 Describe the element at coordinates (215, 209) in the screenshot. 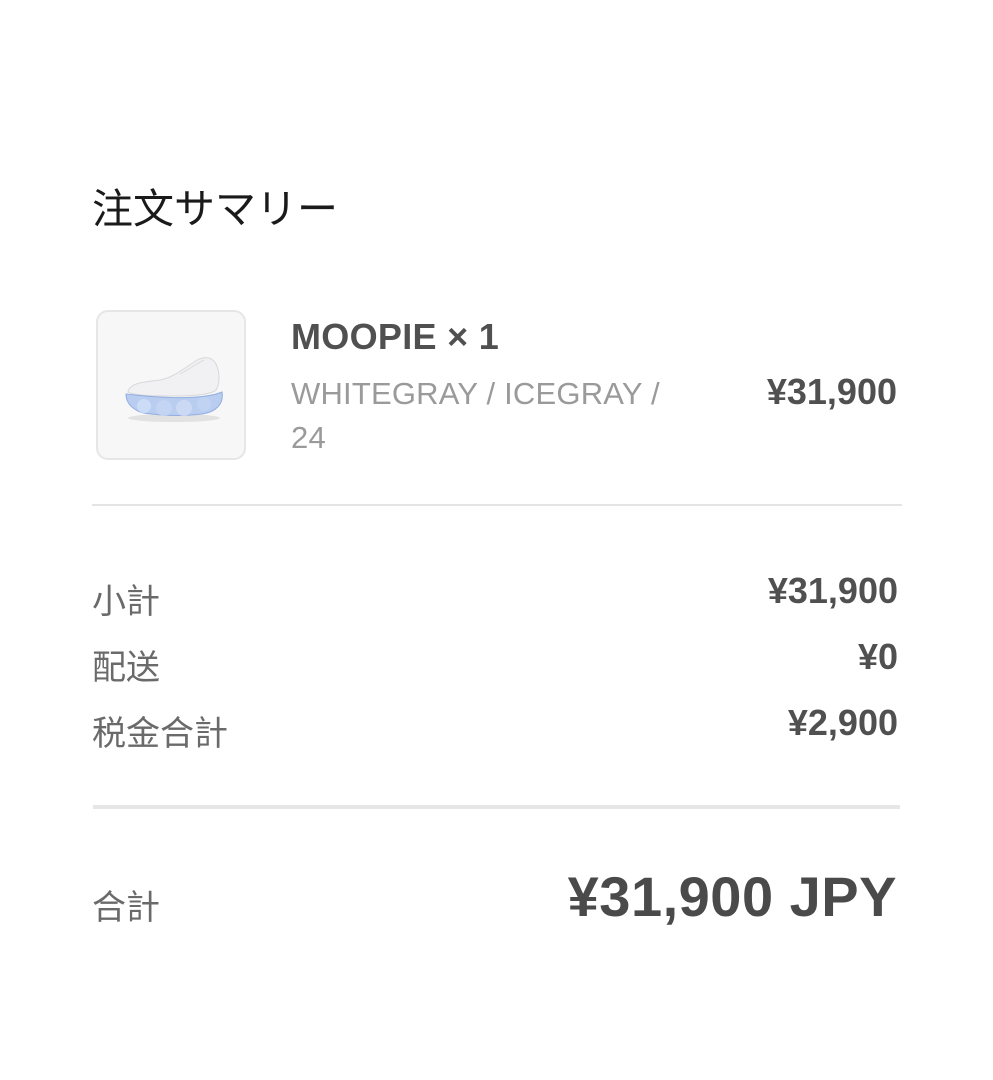

I see `order-summary-title: 注文サマリー` at that location.